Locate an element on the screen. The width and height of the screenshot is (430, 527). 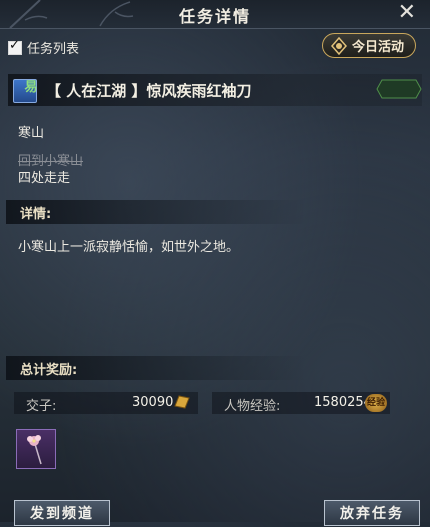
difficulty-label: 易 is located at coordinates (31, 87).